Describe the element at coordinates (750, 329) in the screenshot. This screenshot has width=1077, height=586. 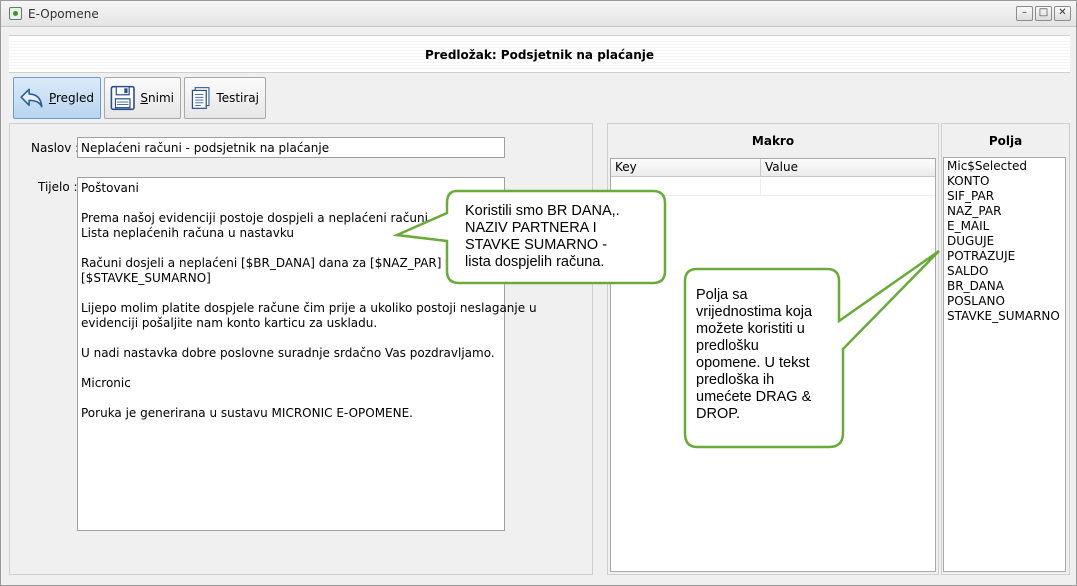
I see `callout-line: možete koristiti u` at that location.